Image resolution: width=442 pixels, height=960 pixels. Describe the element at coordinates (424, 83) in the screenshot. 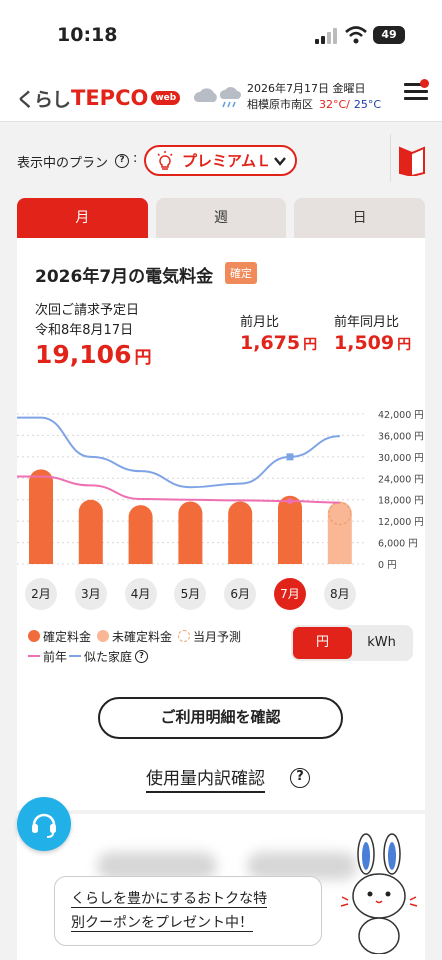

I see `notification-dot` at that location.